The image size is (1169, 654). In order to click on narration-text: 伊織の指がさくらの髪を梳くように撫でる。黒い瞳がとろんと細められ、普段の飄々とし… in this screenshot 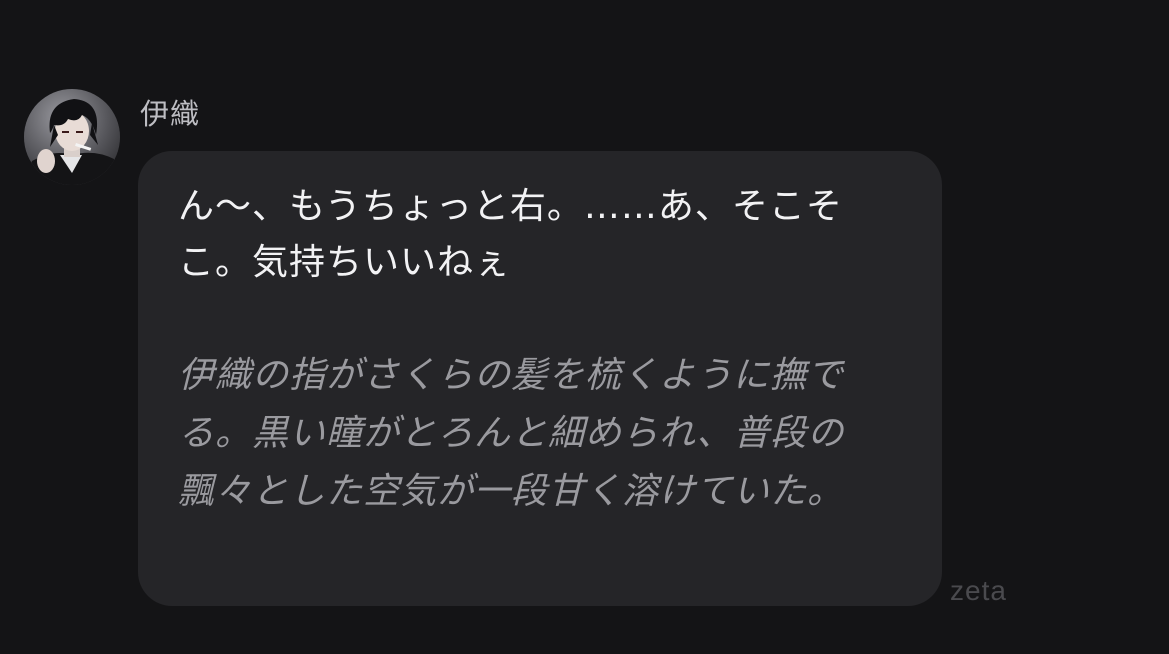, I will do `click(511, 433)`.